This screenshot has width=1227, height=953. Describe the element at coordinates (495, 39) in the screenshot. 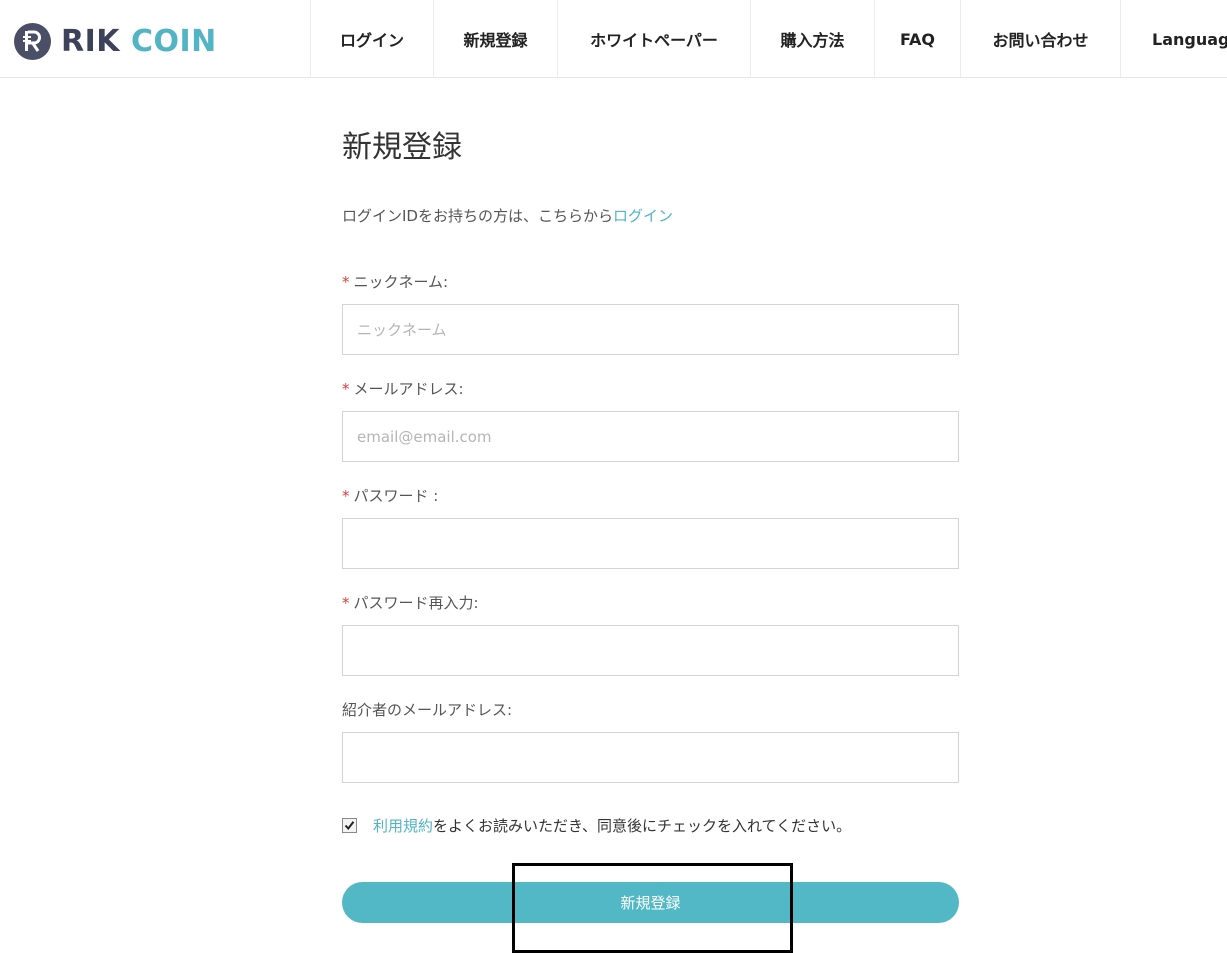

I see `nav-item-register: 新規登録` at that location.